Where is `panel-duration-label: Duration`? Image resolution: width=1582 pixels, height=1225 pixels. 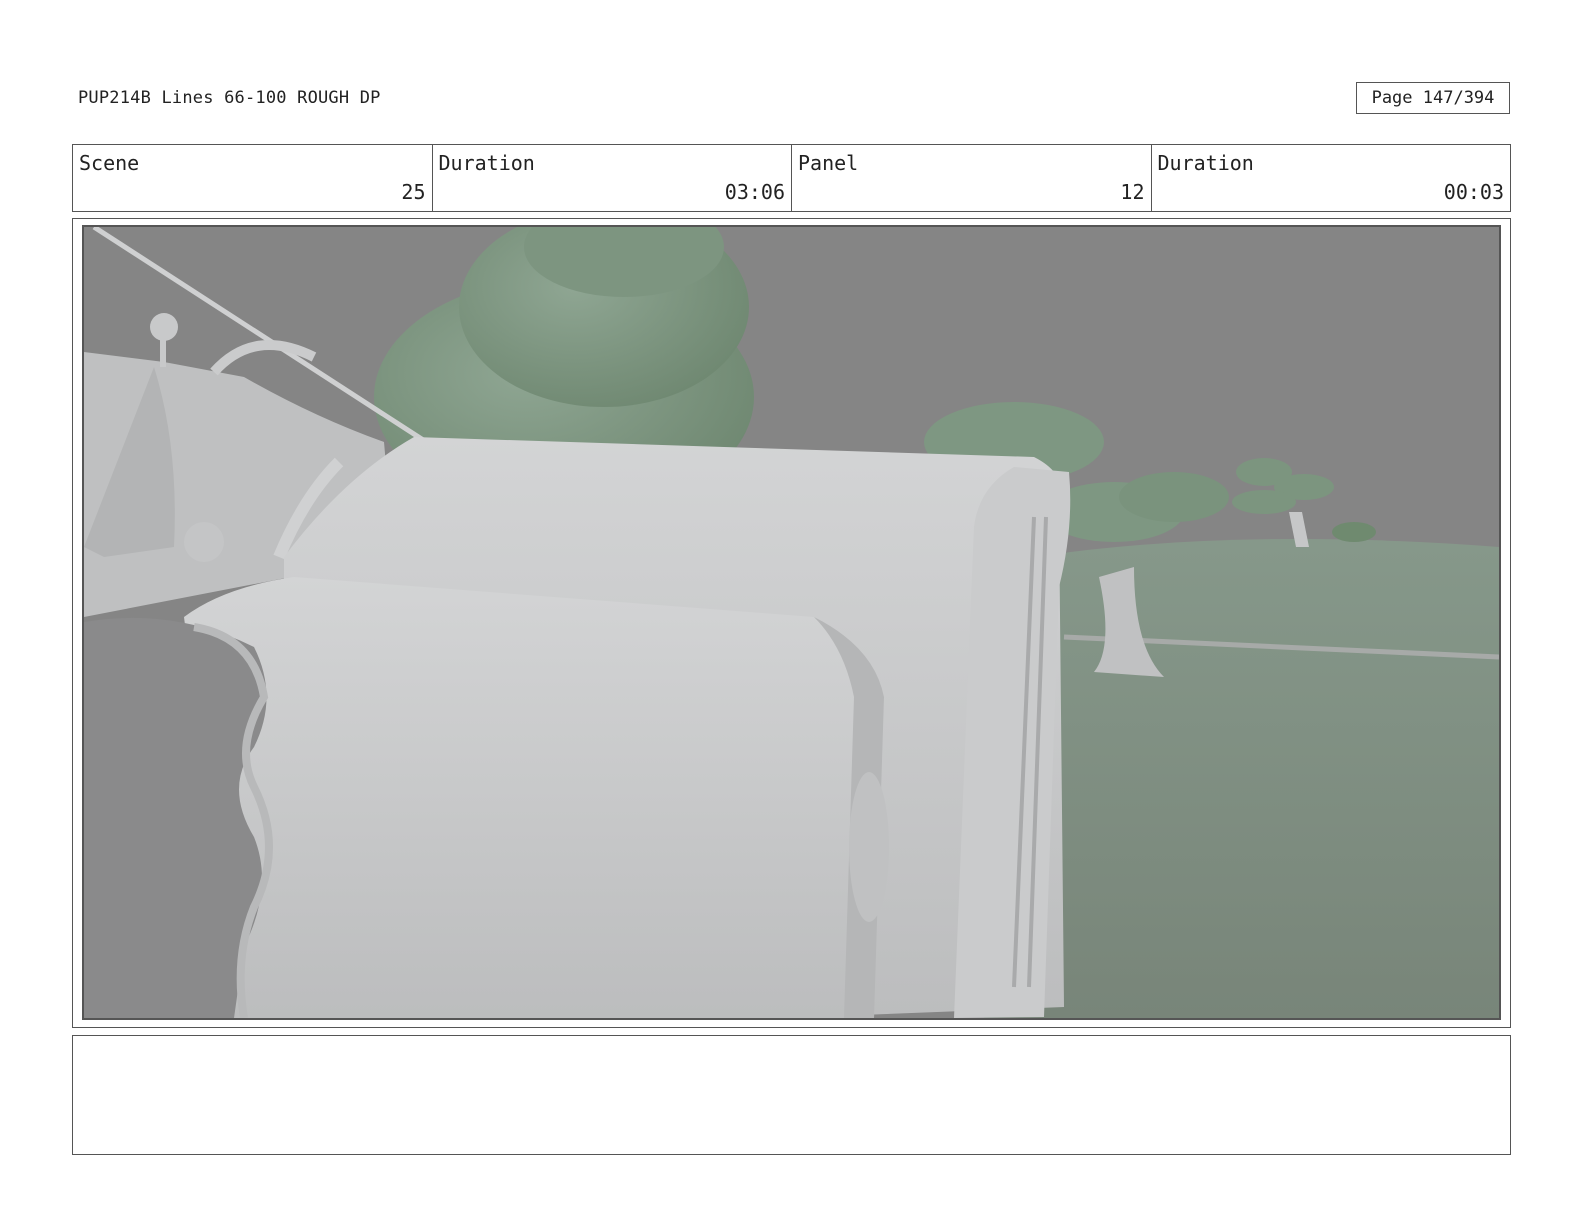 panel-duration-label: Duration is located at coordinates (1205, 163).